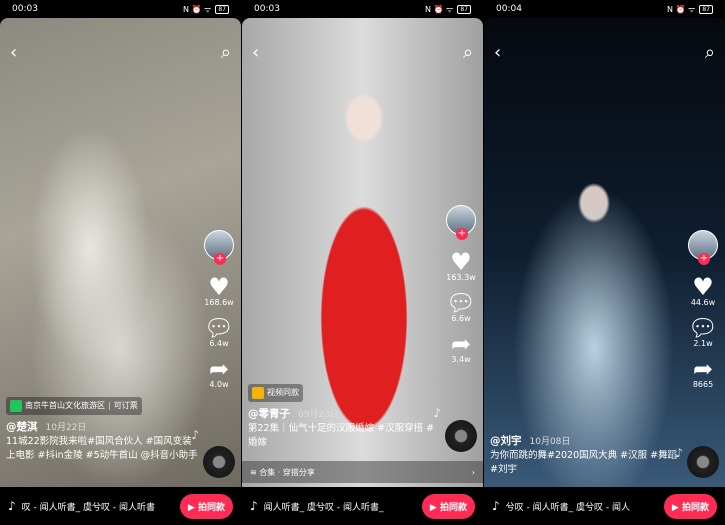  I want to click on status-bar: 00:04 N ⏰ ᯤ 87, so click(604, 9).